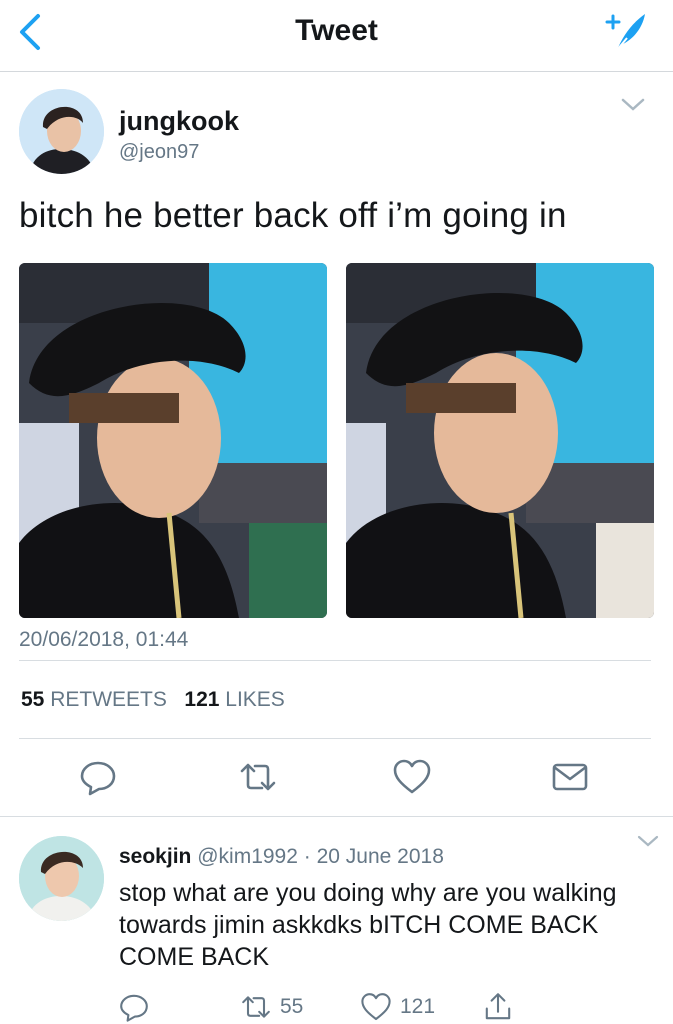 This screenshot has height=1024, width=673. I want to click on compose-feather-icon, so click(627, 32).